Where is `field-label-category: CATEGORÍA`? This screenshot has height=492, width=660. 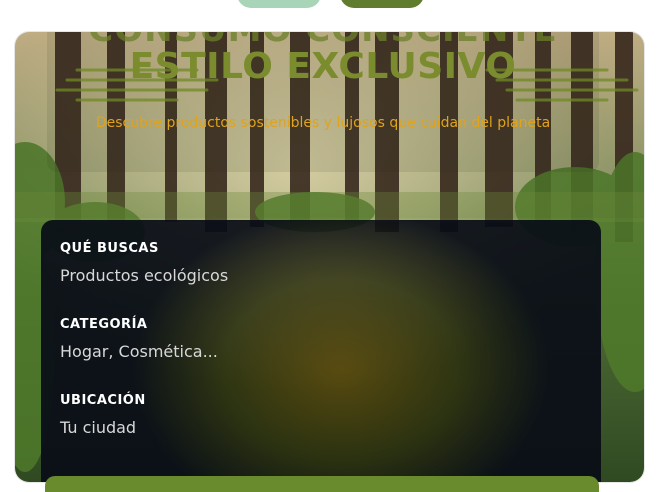
field-label-category: CATEGORÍA is located at coordinates (104, 324).